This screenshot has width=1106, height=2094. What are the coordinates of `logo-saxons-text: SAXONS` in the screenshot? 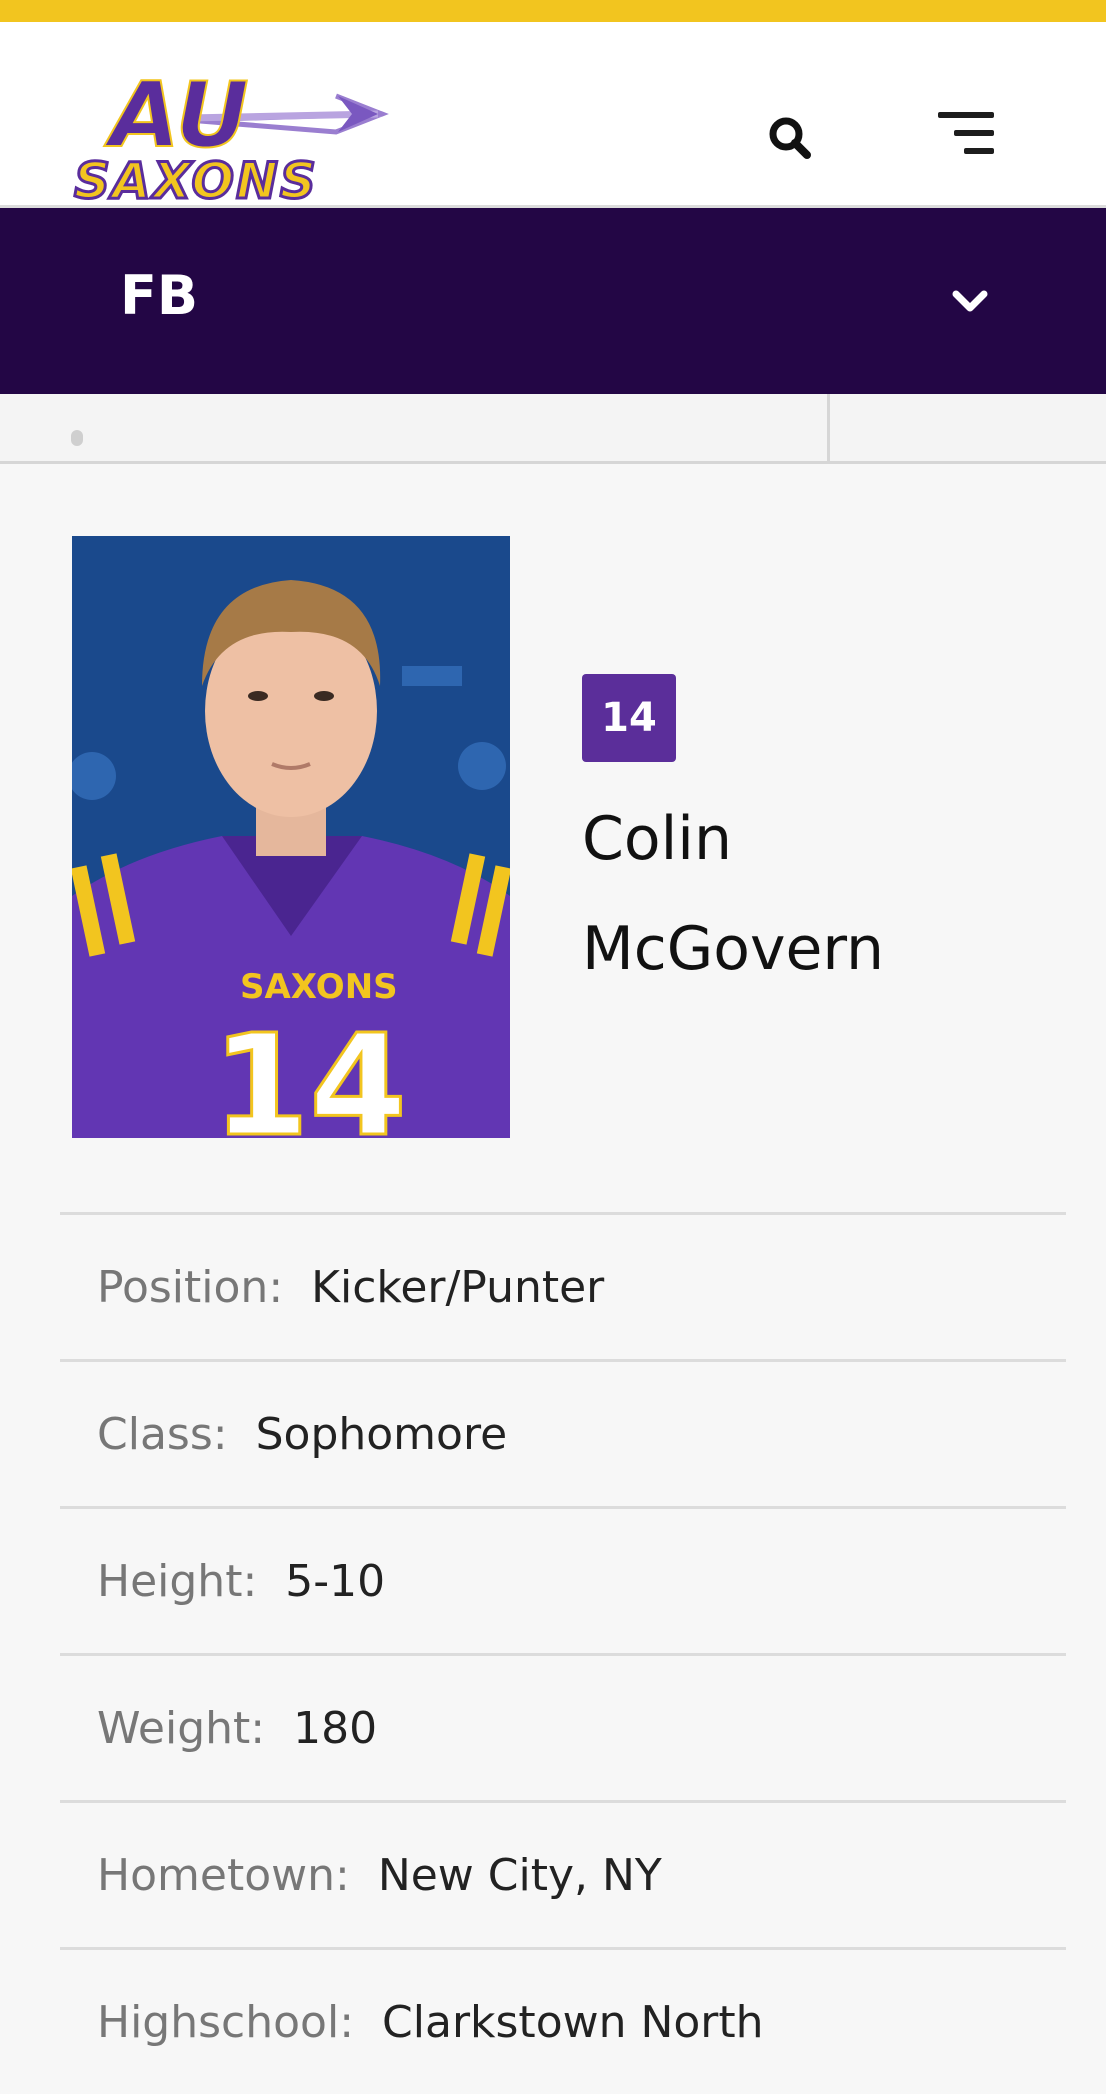 It's located at (196, 179).